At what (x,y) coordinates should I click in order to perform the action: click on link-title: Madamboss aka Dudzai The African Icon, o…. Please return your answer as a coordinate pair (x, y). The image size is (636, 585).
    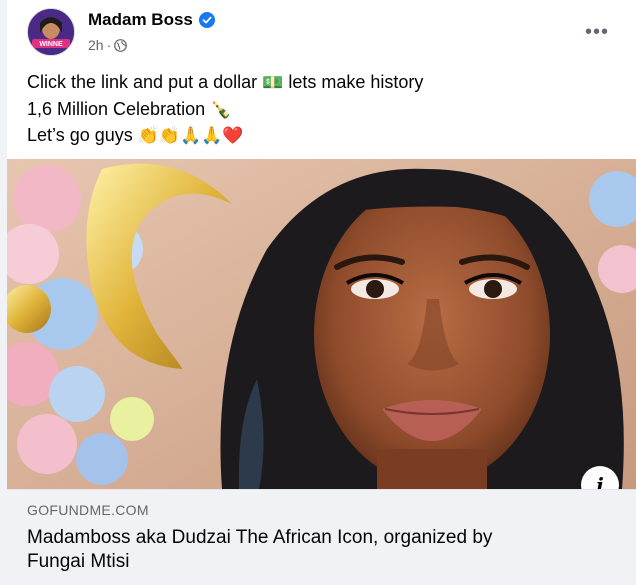
    Looking at the image, I should click on (317, 550).